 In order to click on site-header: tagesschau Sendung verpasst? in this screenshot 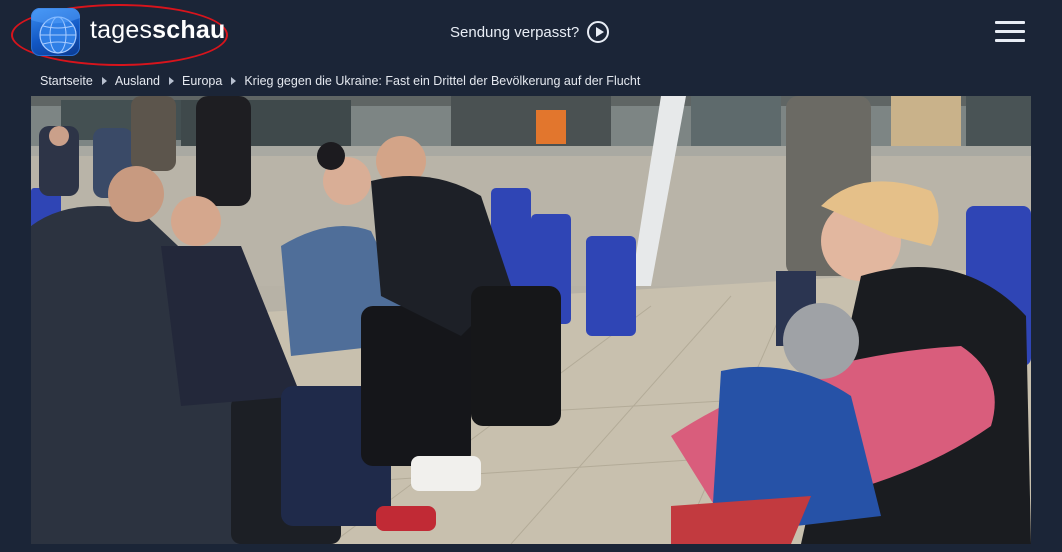, I will do `click(531, 33)`.